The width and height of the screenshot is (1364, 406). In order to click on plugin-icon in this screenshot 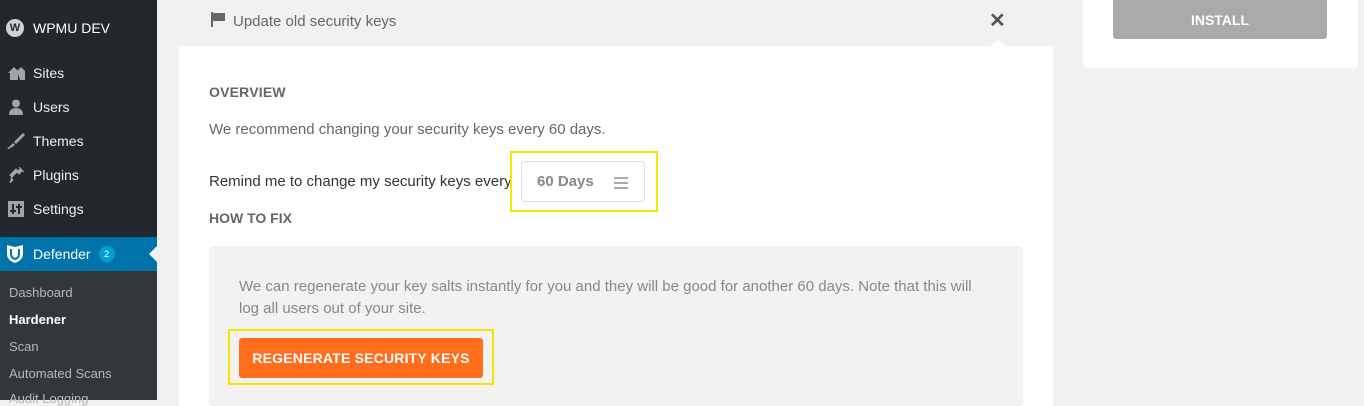, I will do `click(16, 175)`.